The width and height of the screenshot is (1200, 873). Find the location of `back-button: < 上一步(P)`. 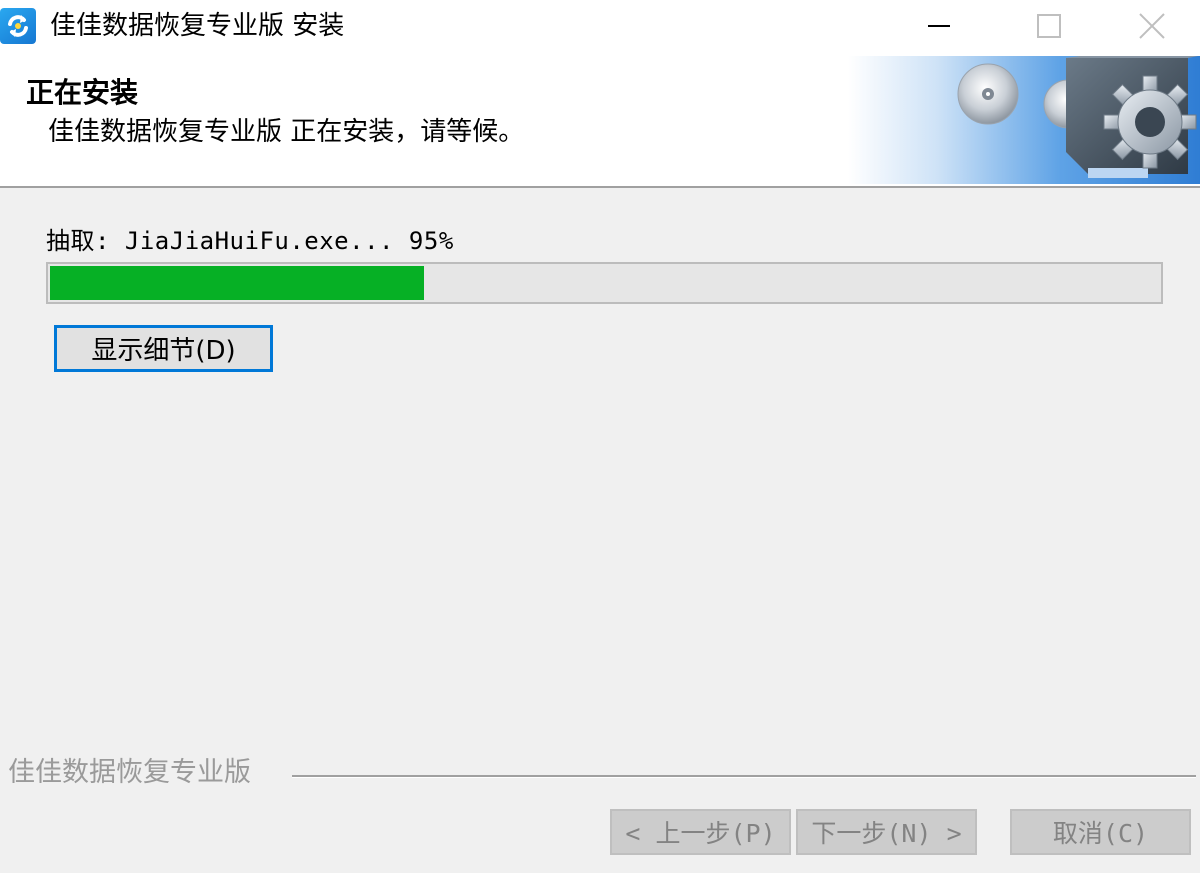

back-button: < 上一步(P) is located at coordinates (700, 832).